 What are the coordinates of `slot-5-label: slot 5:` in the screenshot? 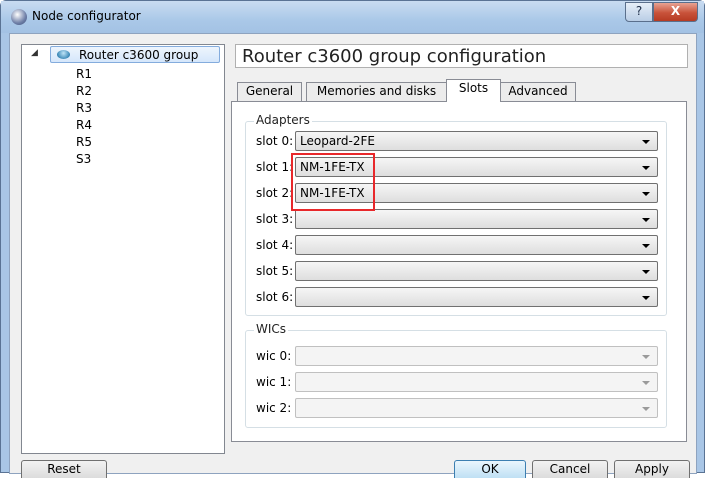 It's located at (275, 271).